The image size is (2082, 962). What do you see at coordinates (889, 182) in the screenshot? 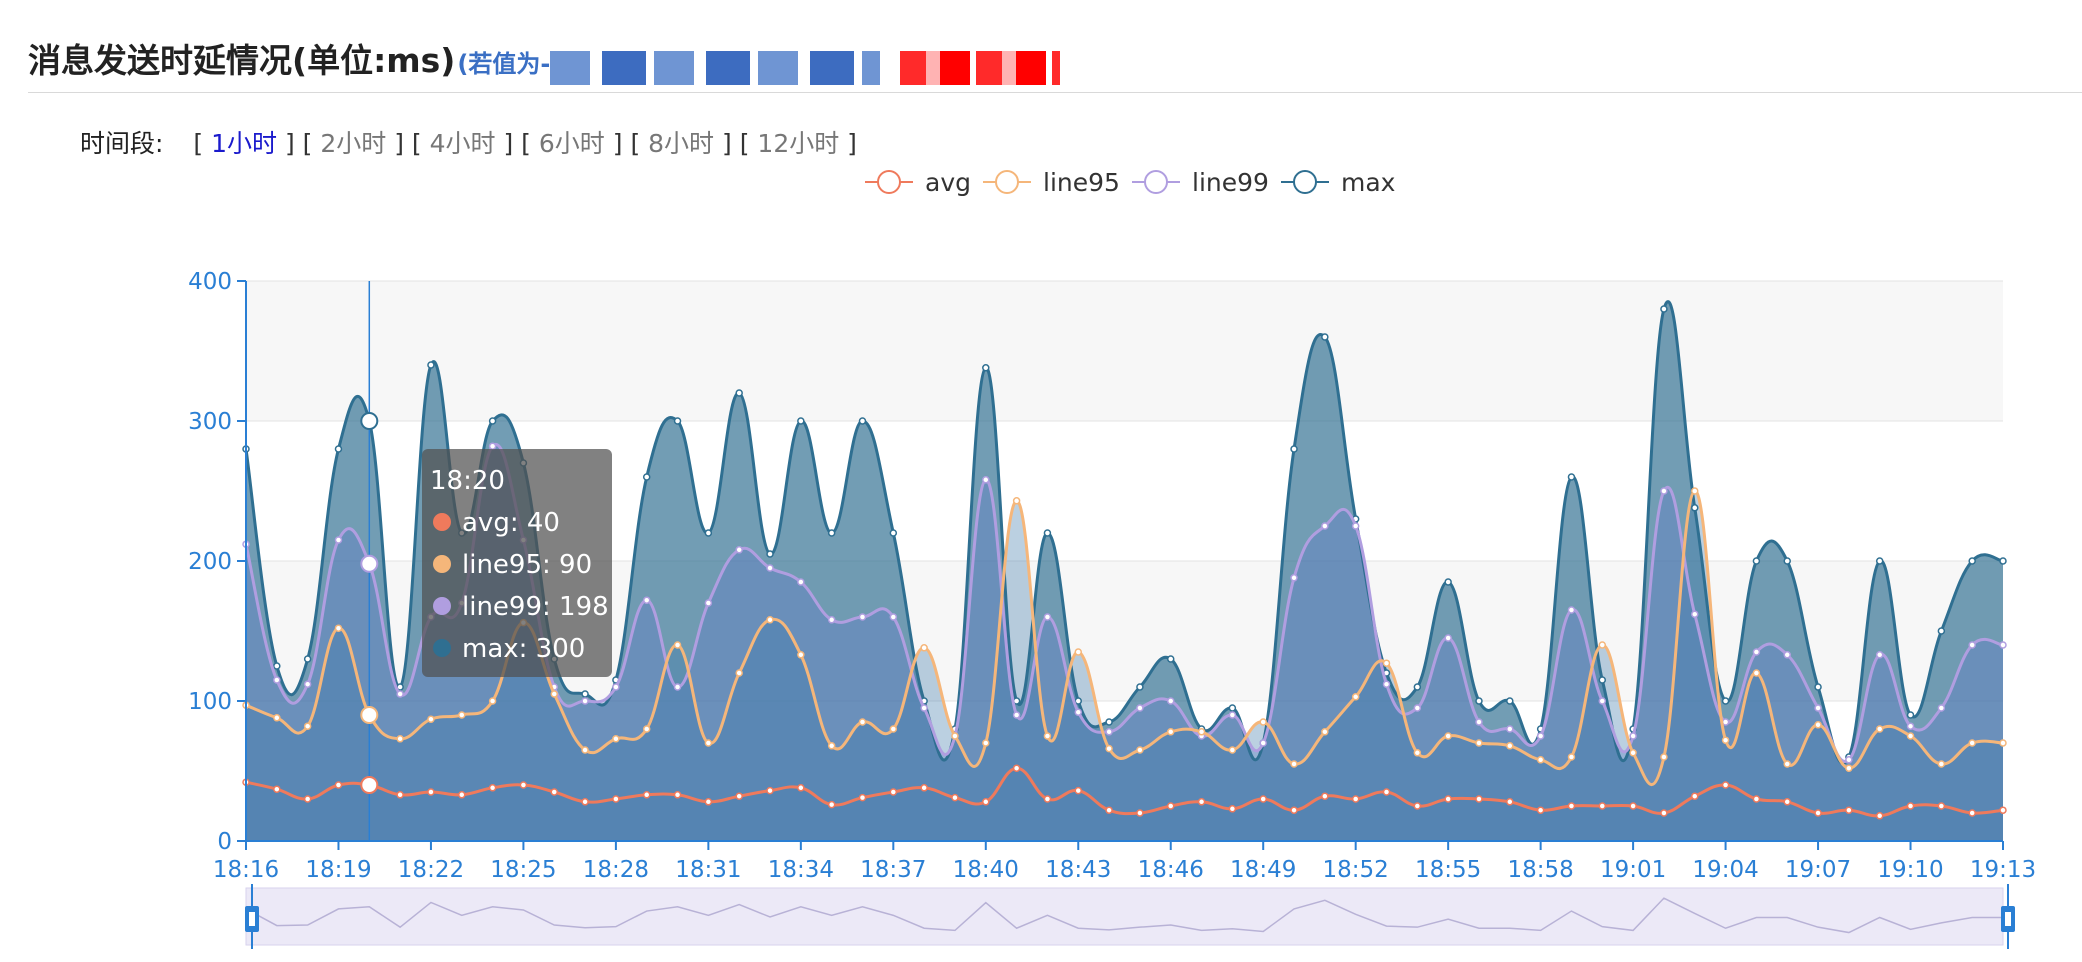
I see `legend-icon-avg` at bounding box center [889, 182].